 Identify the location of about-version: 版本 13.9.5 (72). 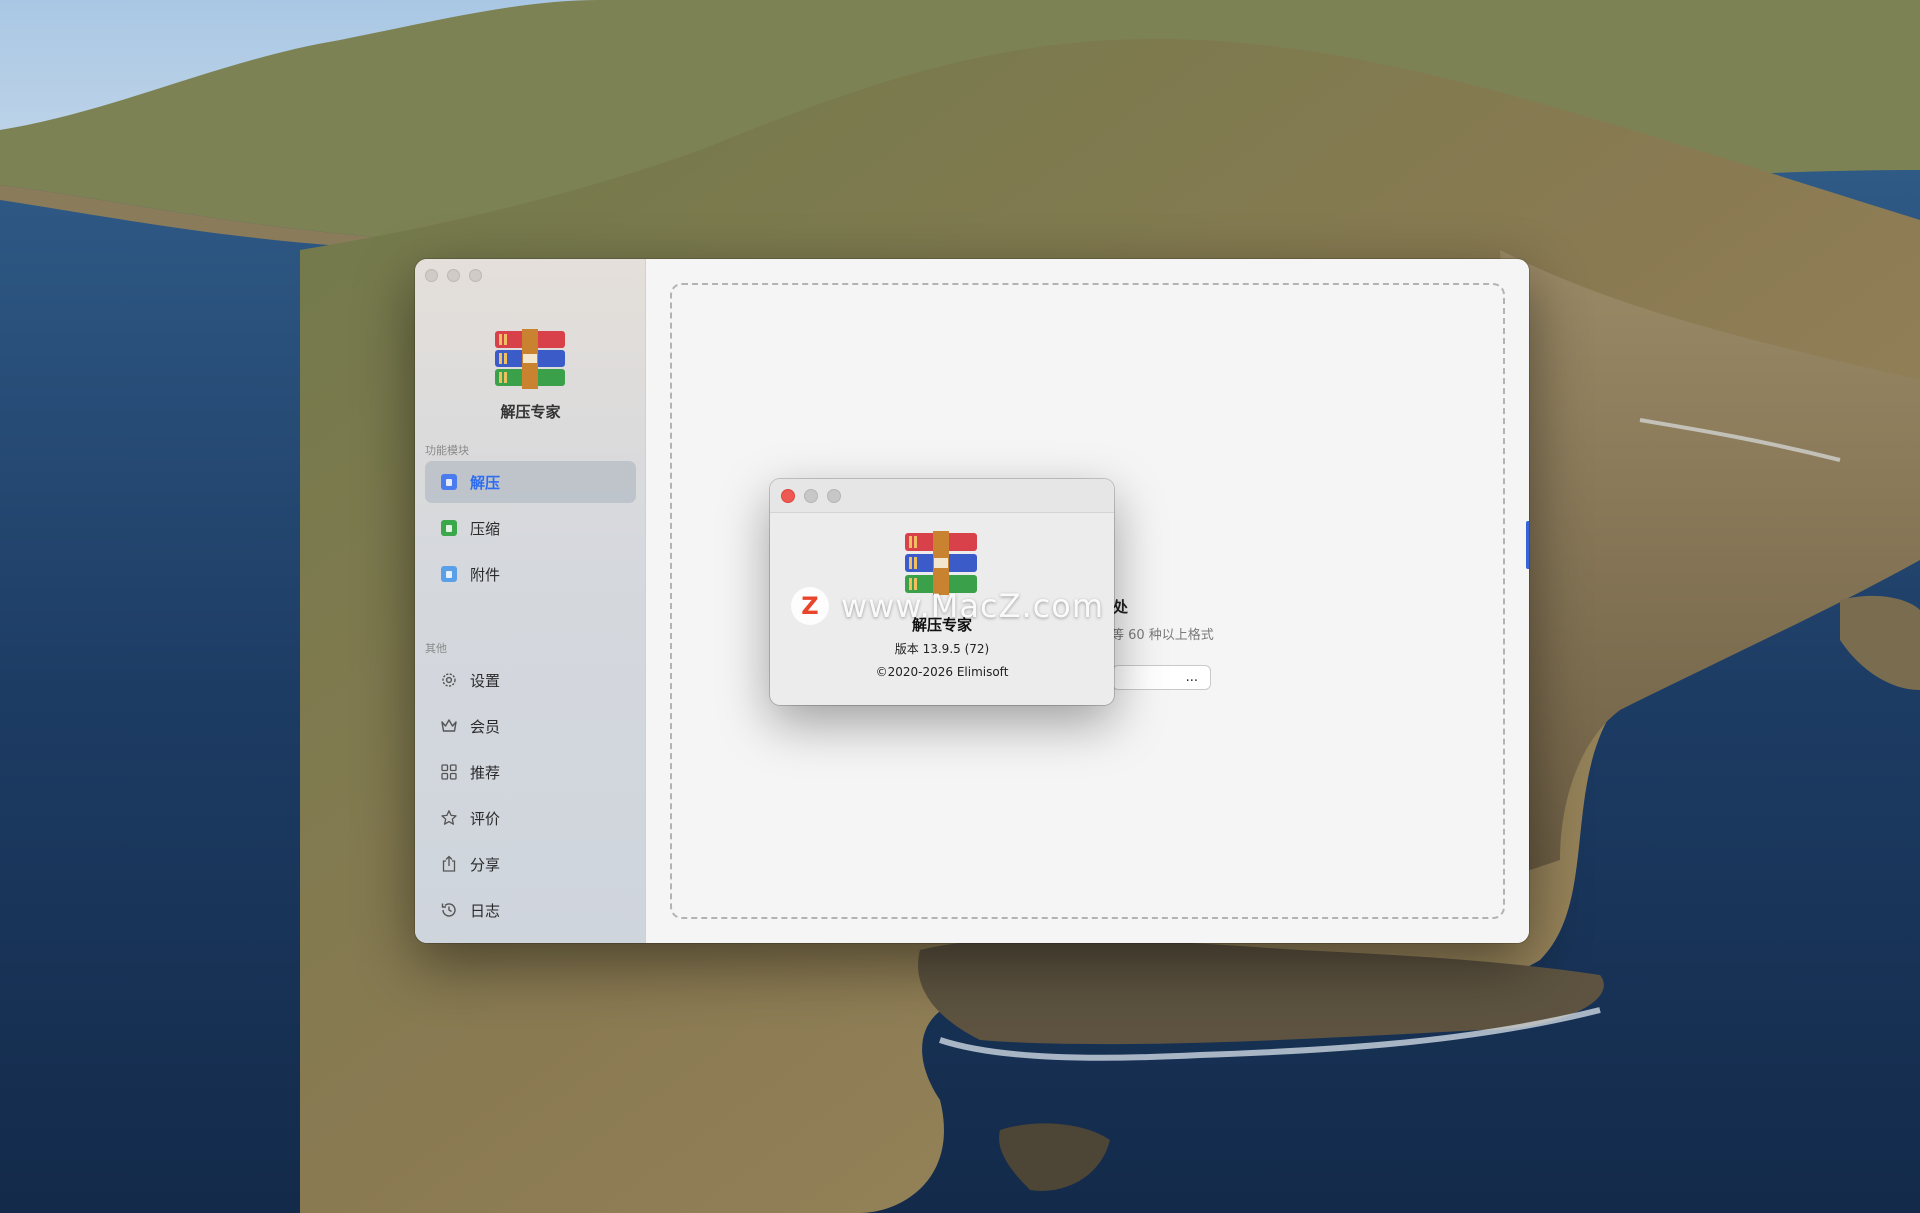
(942, 649).